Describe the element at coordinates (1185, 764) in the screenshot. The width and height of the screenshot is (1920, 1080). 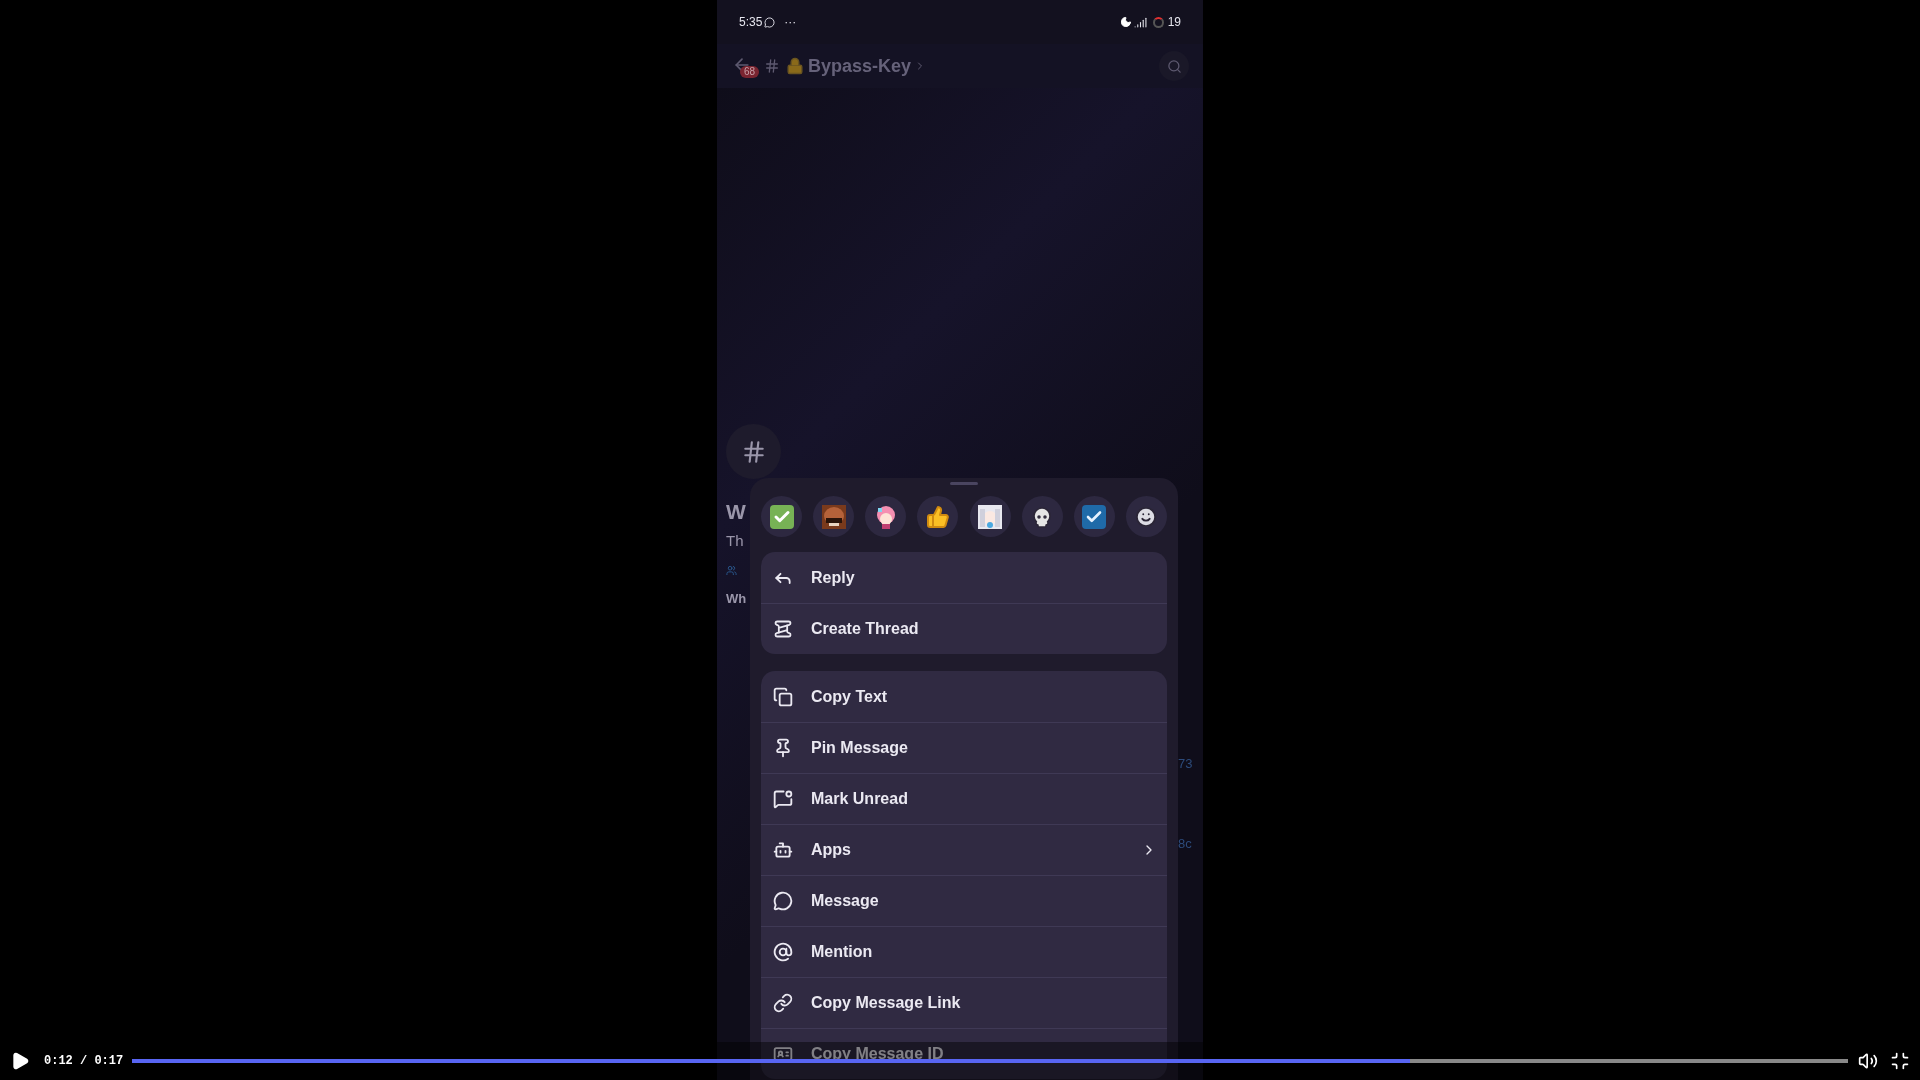
I see `message-fragment: 73` at that location.